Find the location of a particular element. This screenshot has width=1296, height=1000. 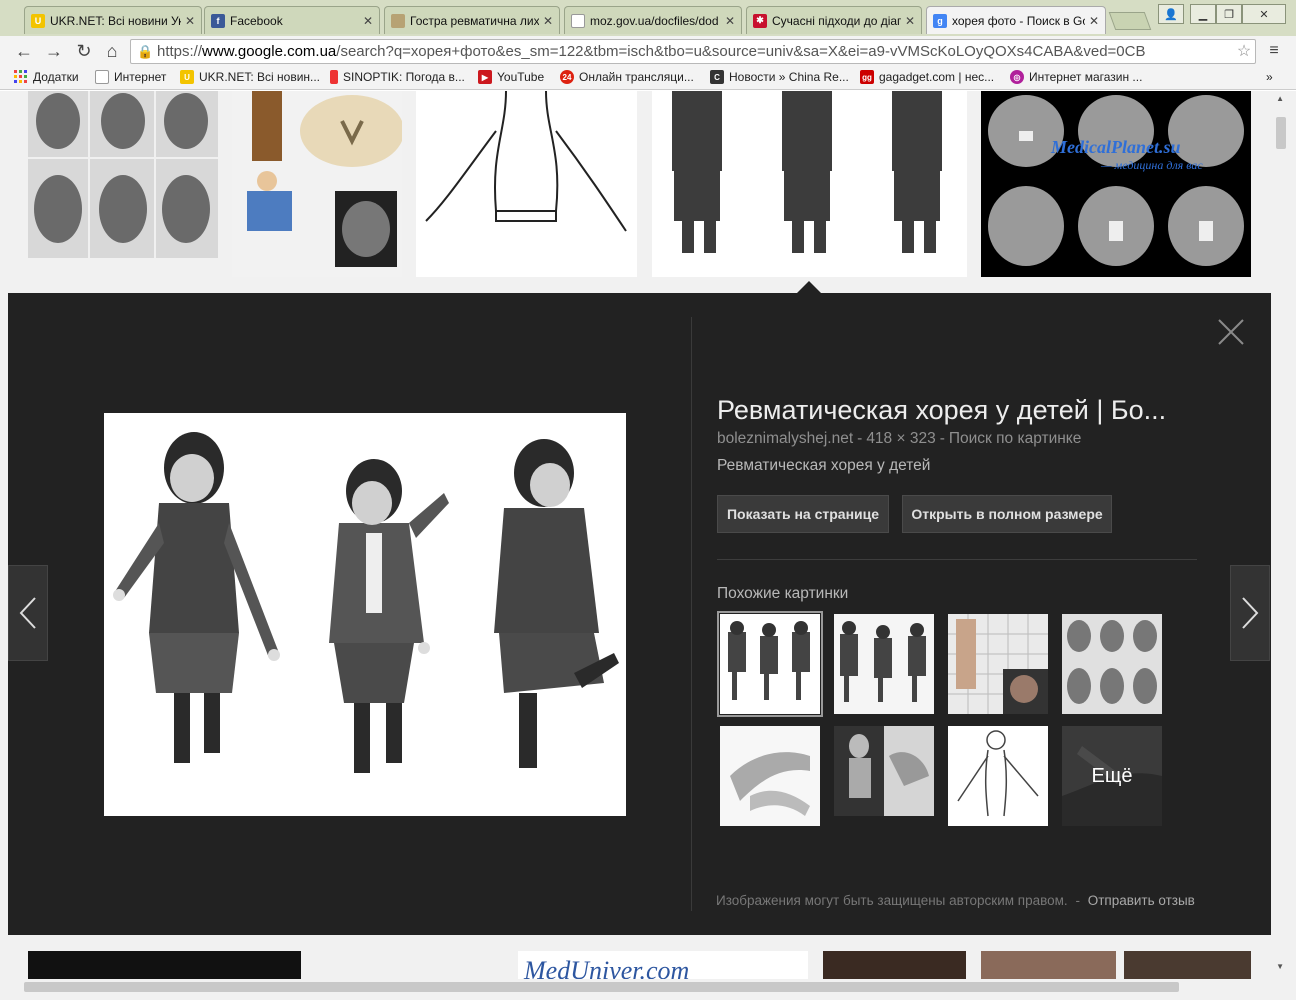

tab-modern-approaches: ✱ Сучасні підходи до діагнос ✕ is located at coordinates (834, 20).